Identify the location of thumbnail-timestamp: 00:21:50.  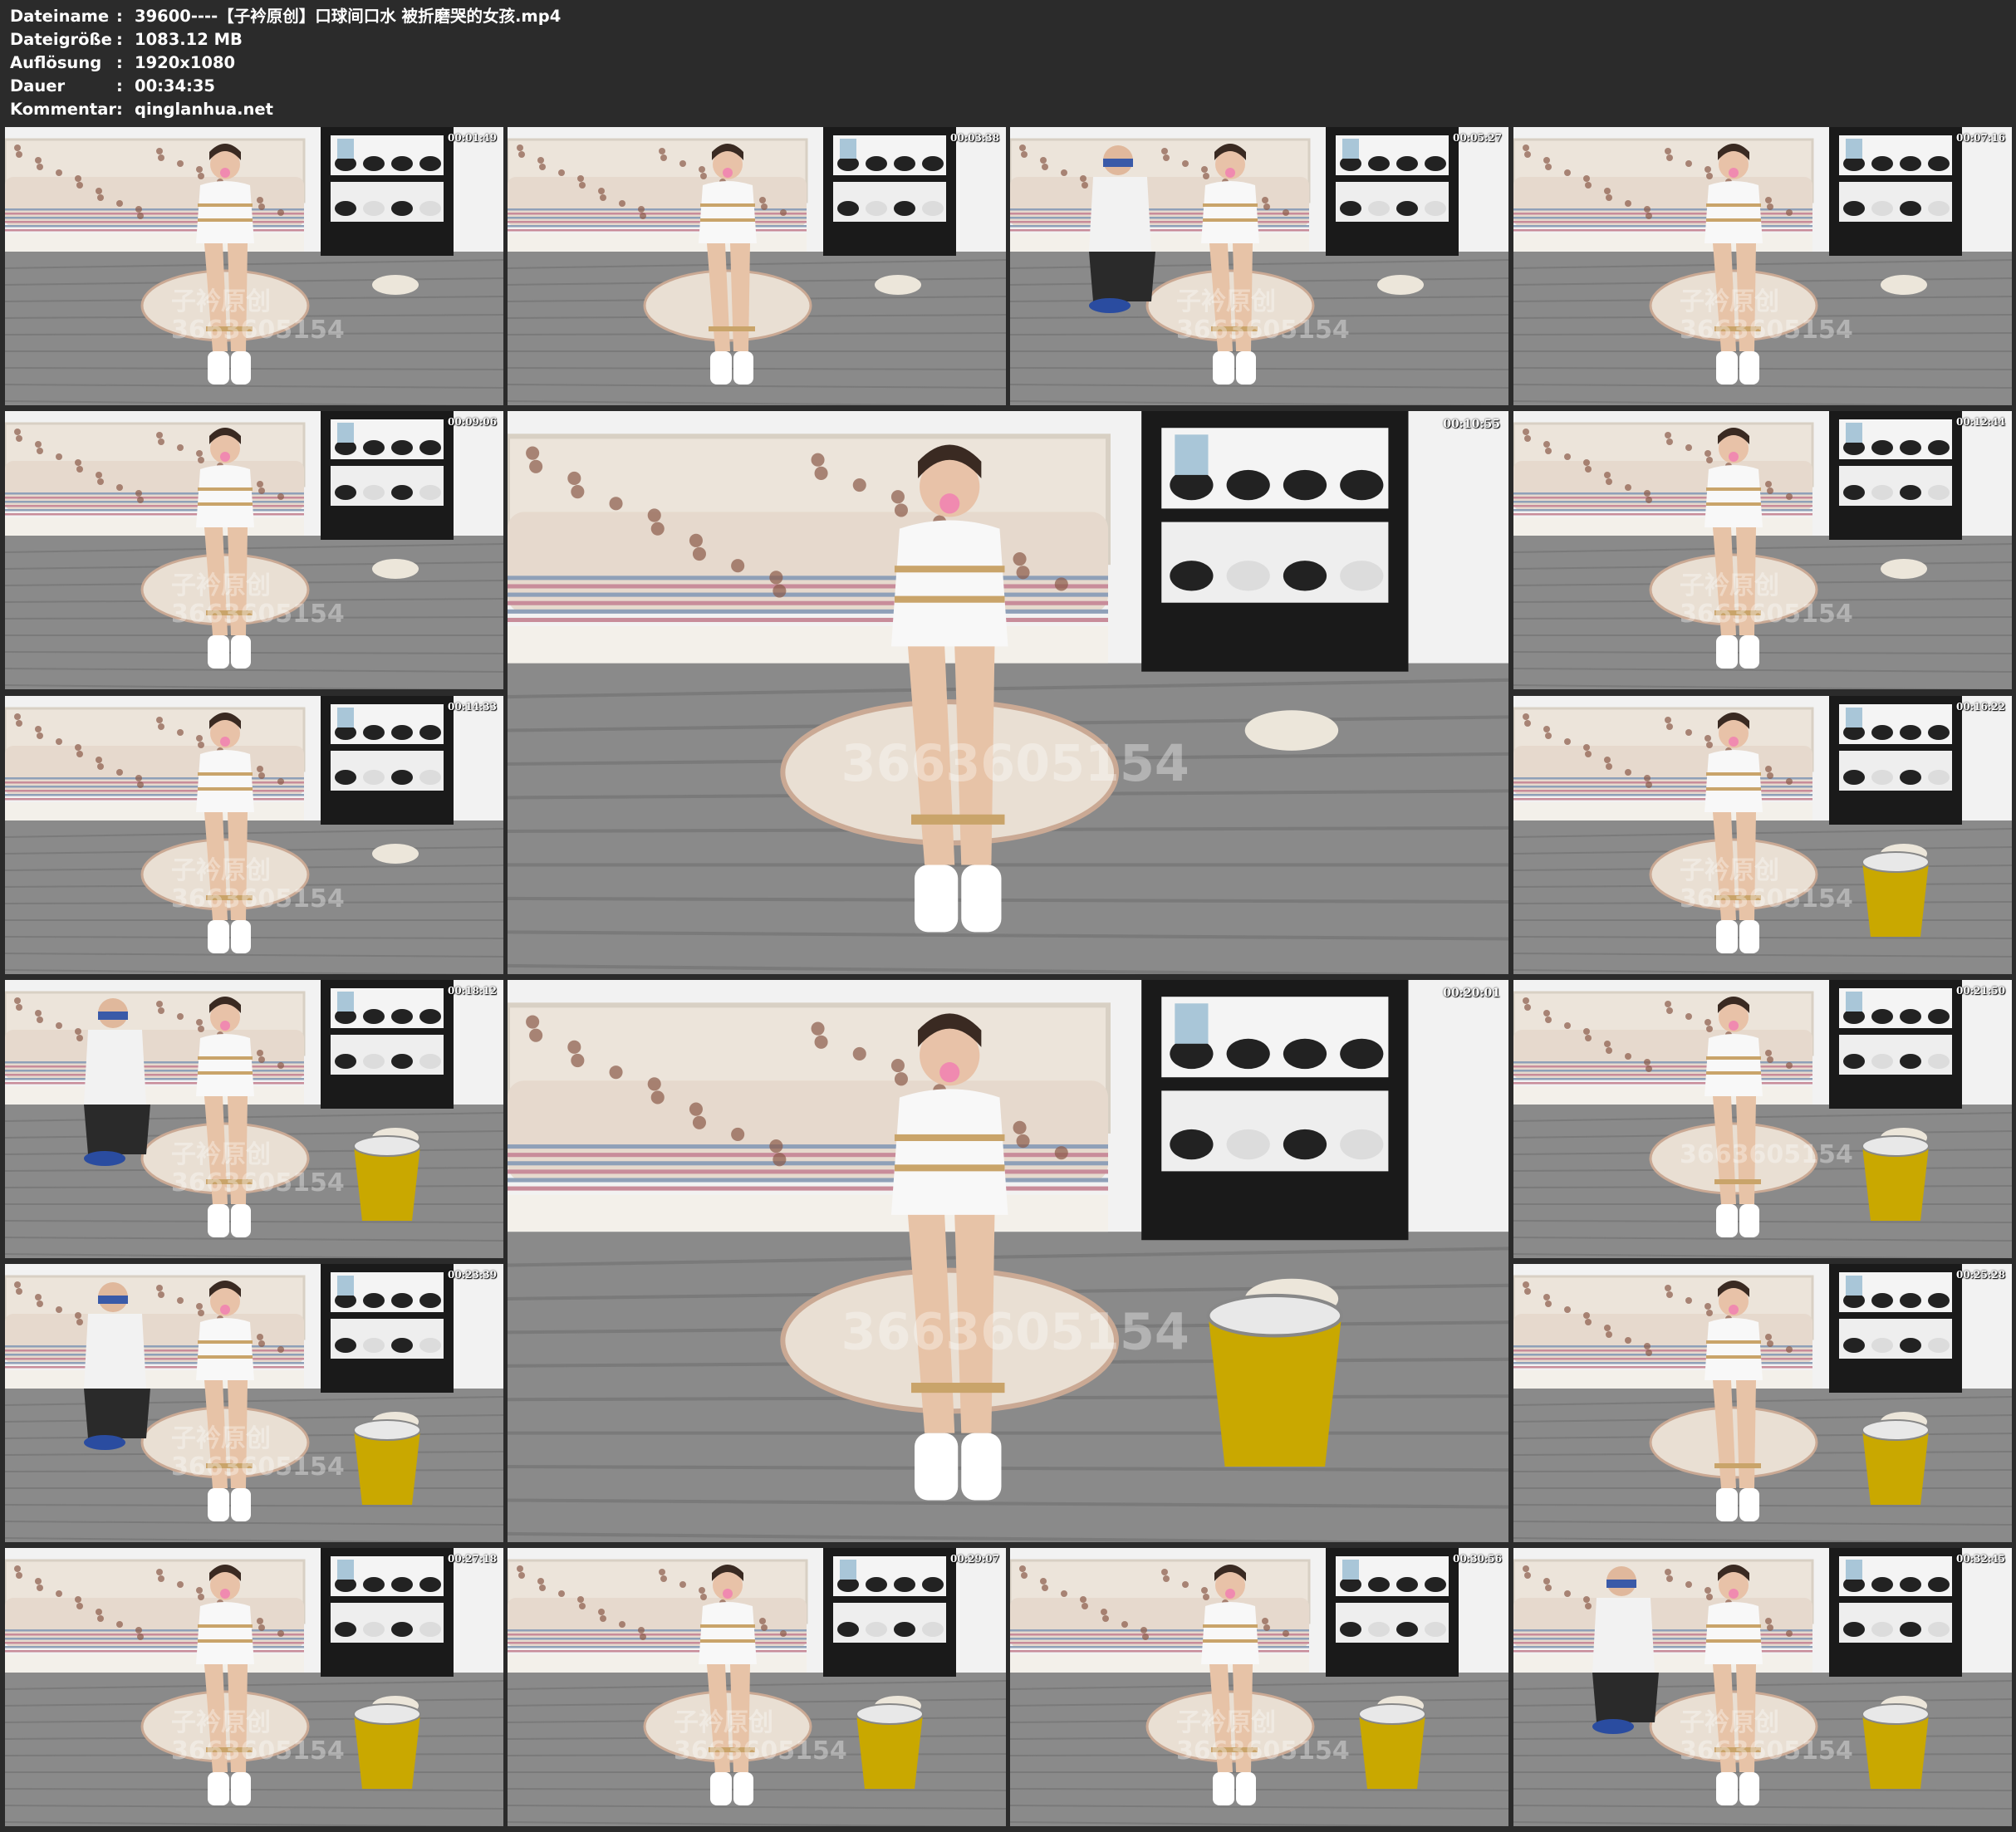
(1980, 991).